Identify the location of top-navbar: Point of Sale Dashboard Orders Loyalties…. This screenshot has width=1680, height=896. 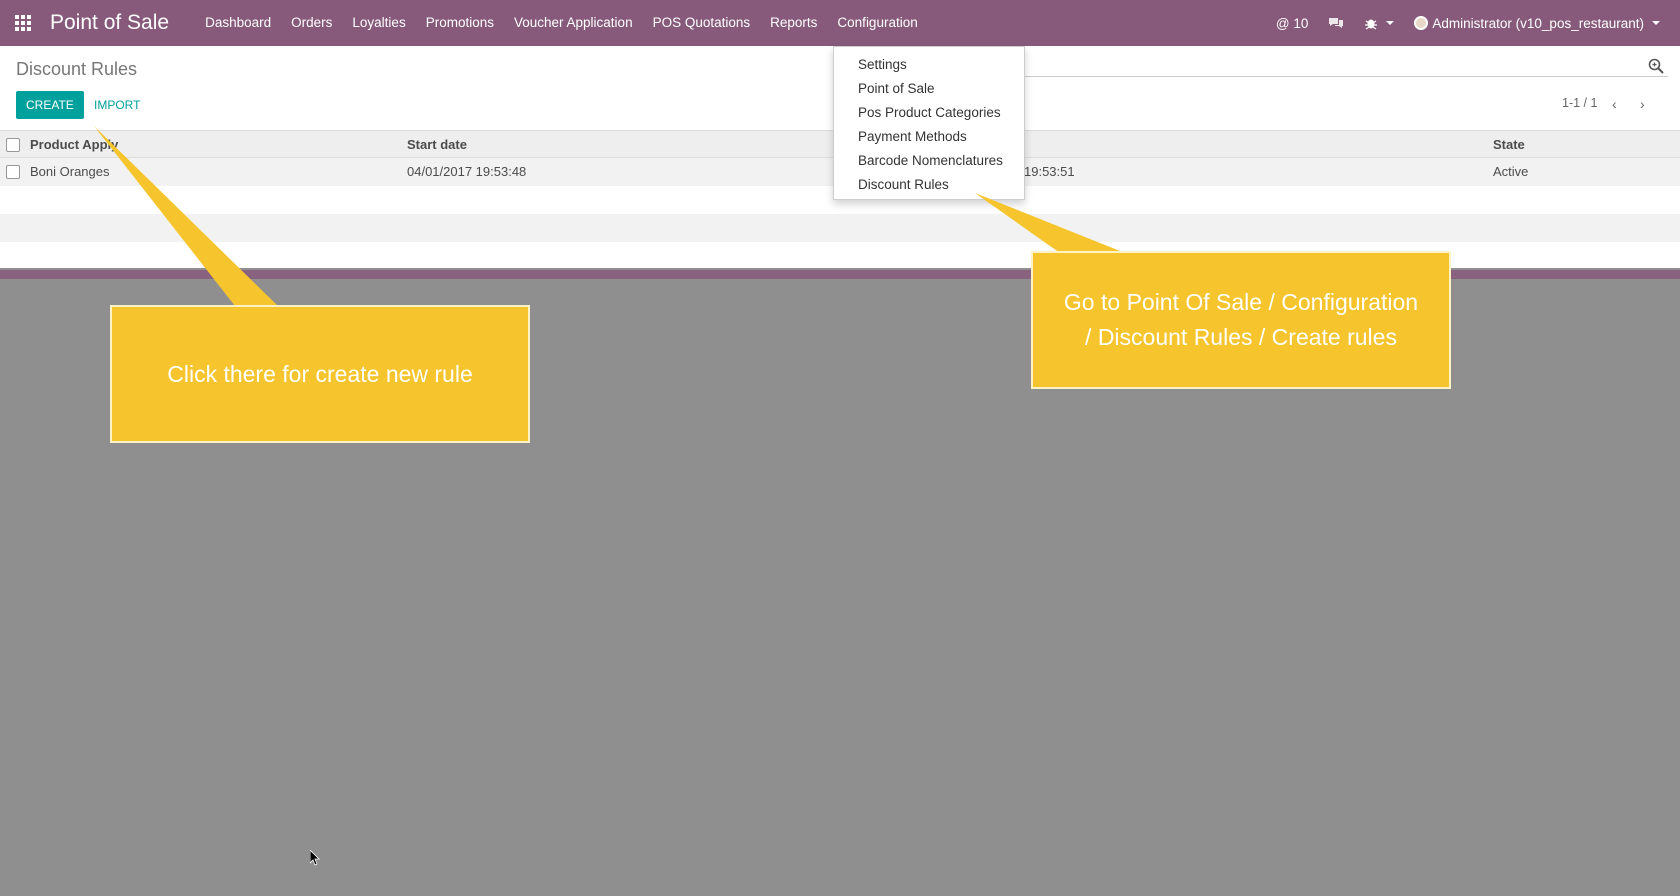
(840, 23).